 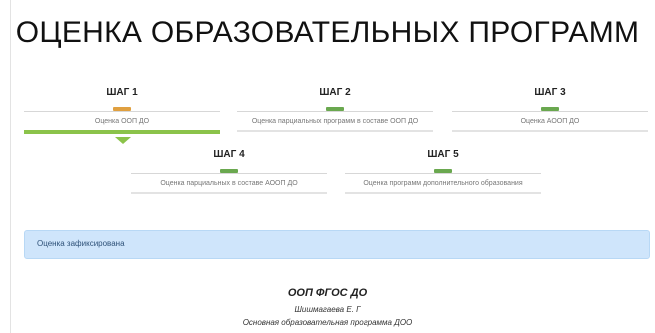 I want to click on step-1-active-bar, so click(x=122, y=132).